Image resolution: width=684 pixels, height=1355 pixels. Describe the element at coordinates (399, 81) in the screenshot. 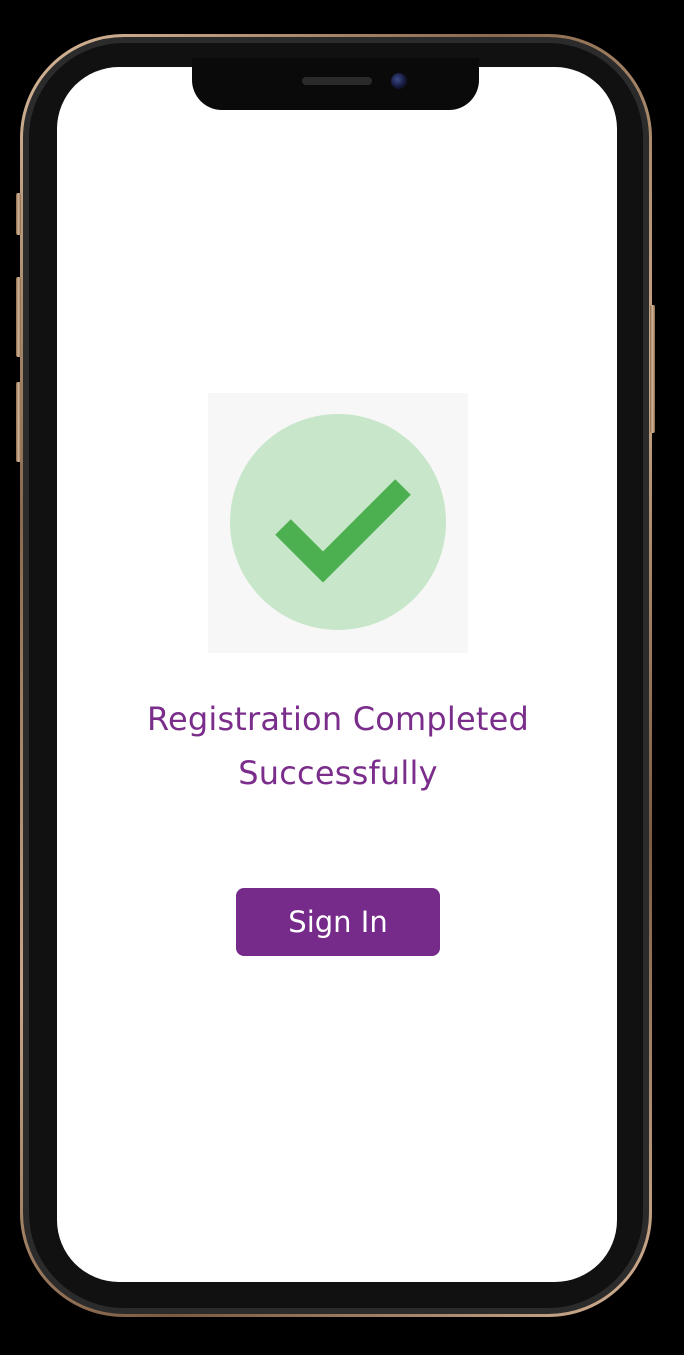

I see `front-camera` at that location.